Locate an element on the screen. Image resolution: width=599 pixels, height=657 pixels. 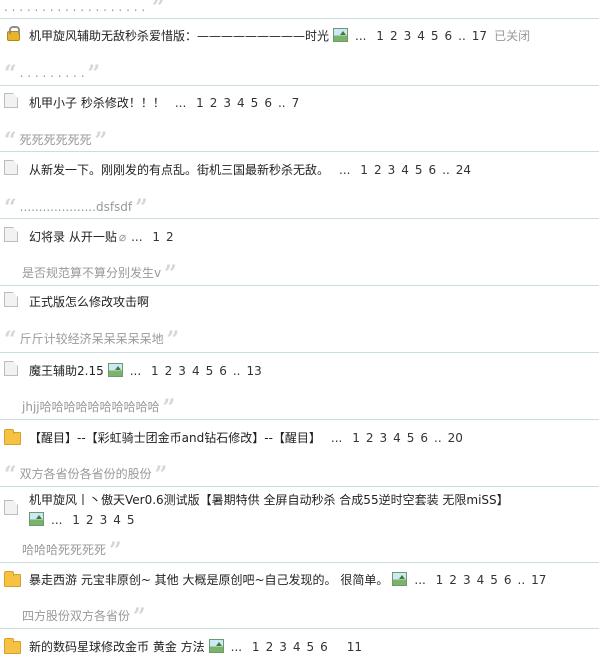
thread-excerpt: “死死死死死死” is located at coordinates (55, 139).